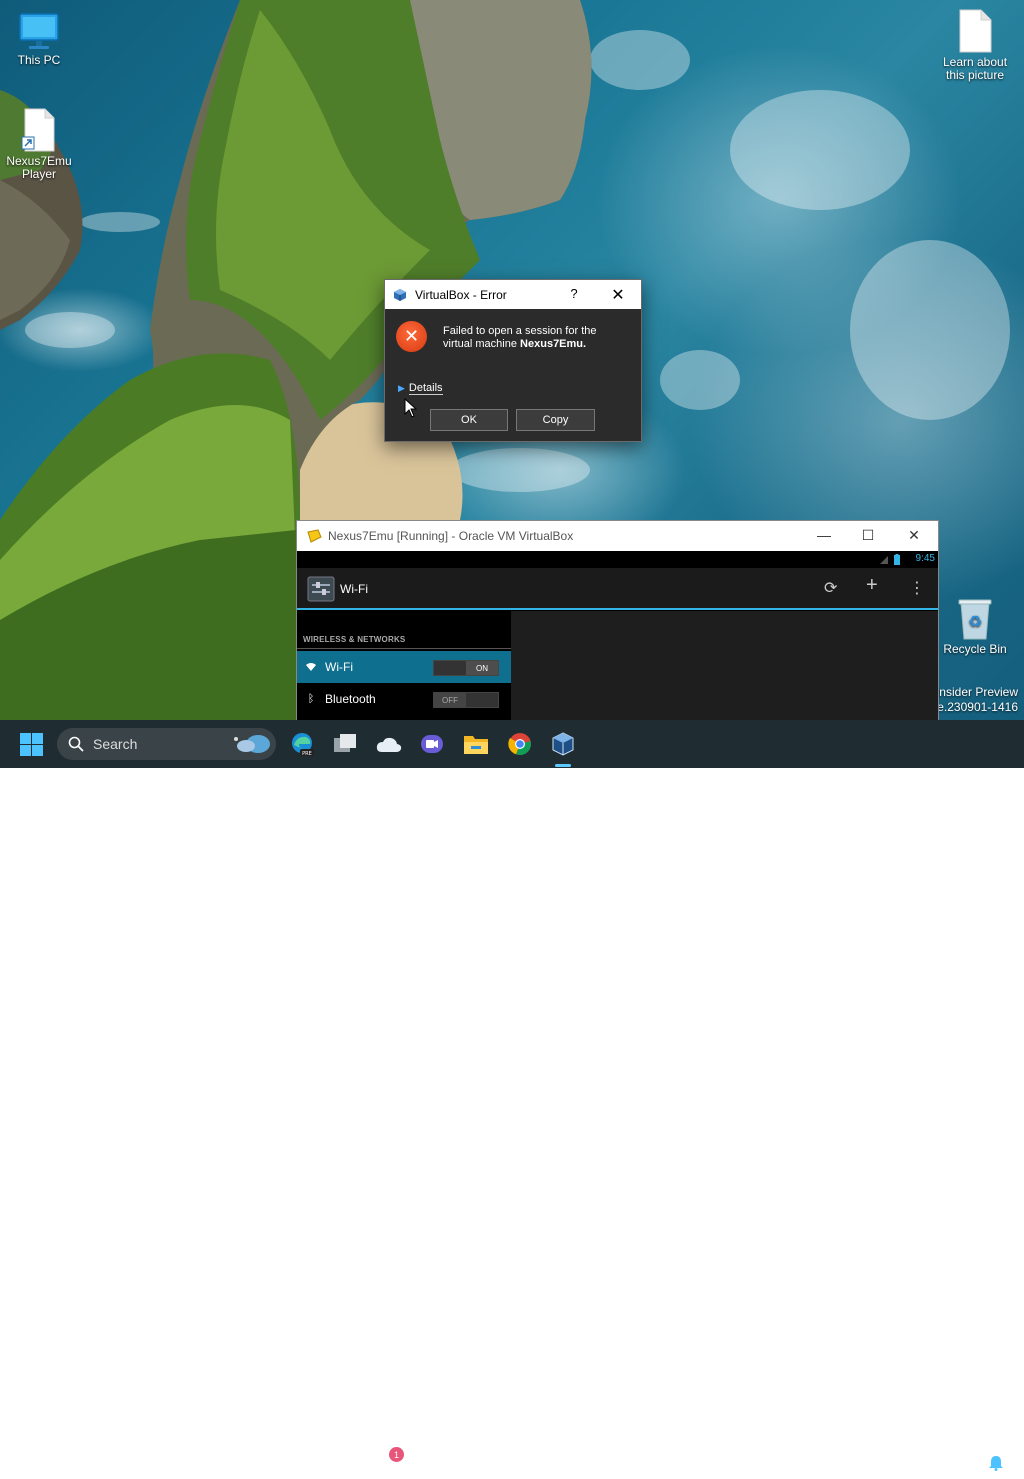  I want to click on android-clock: 9:45, so click(925, 558).